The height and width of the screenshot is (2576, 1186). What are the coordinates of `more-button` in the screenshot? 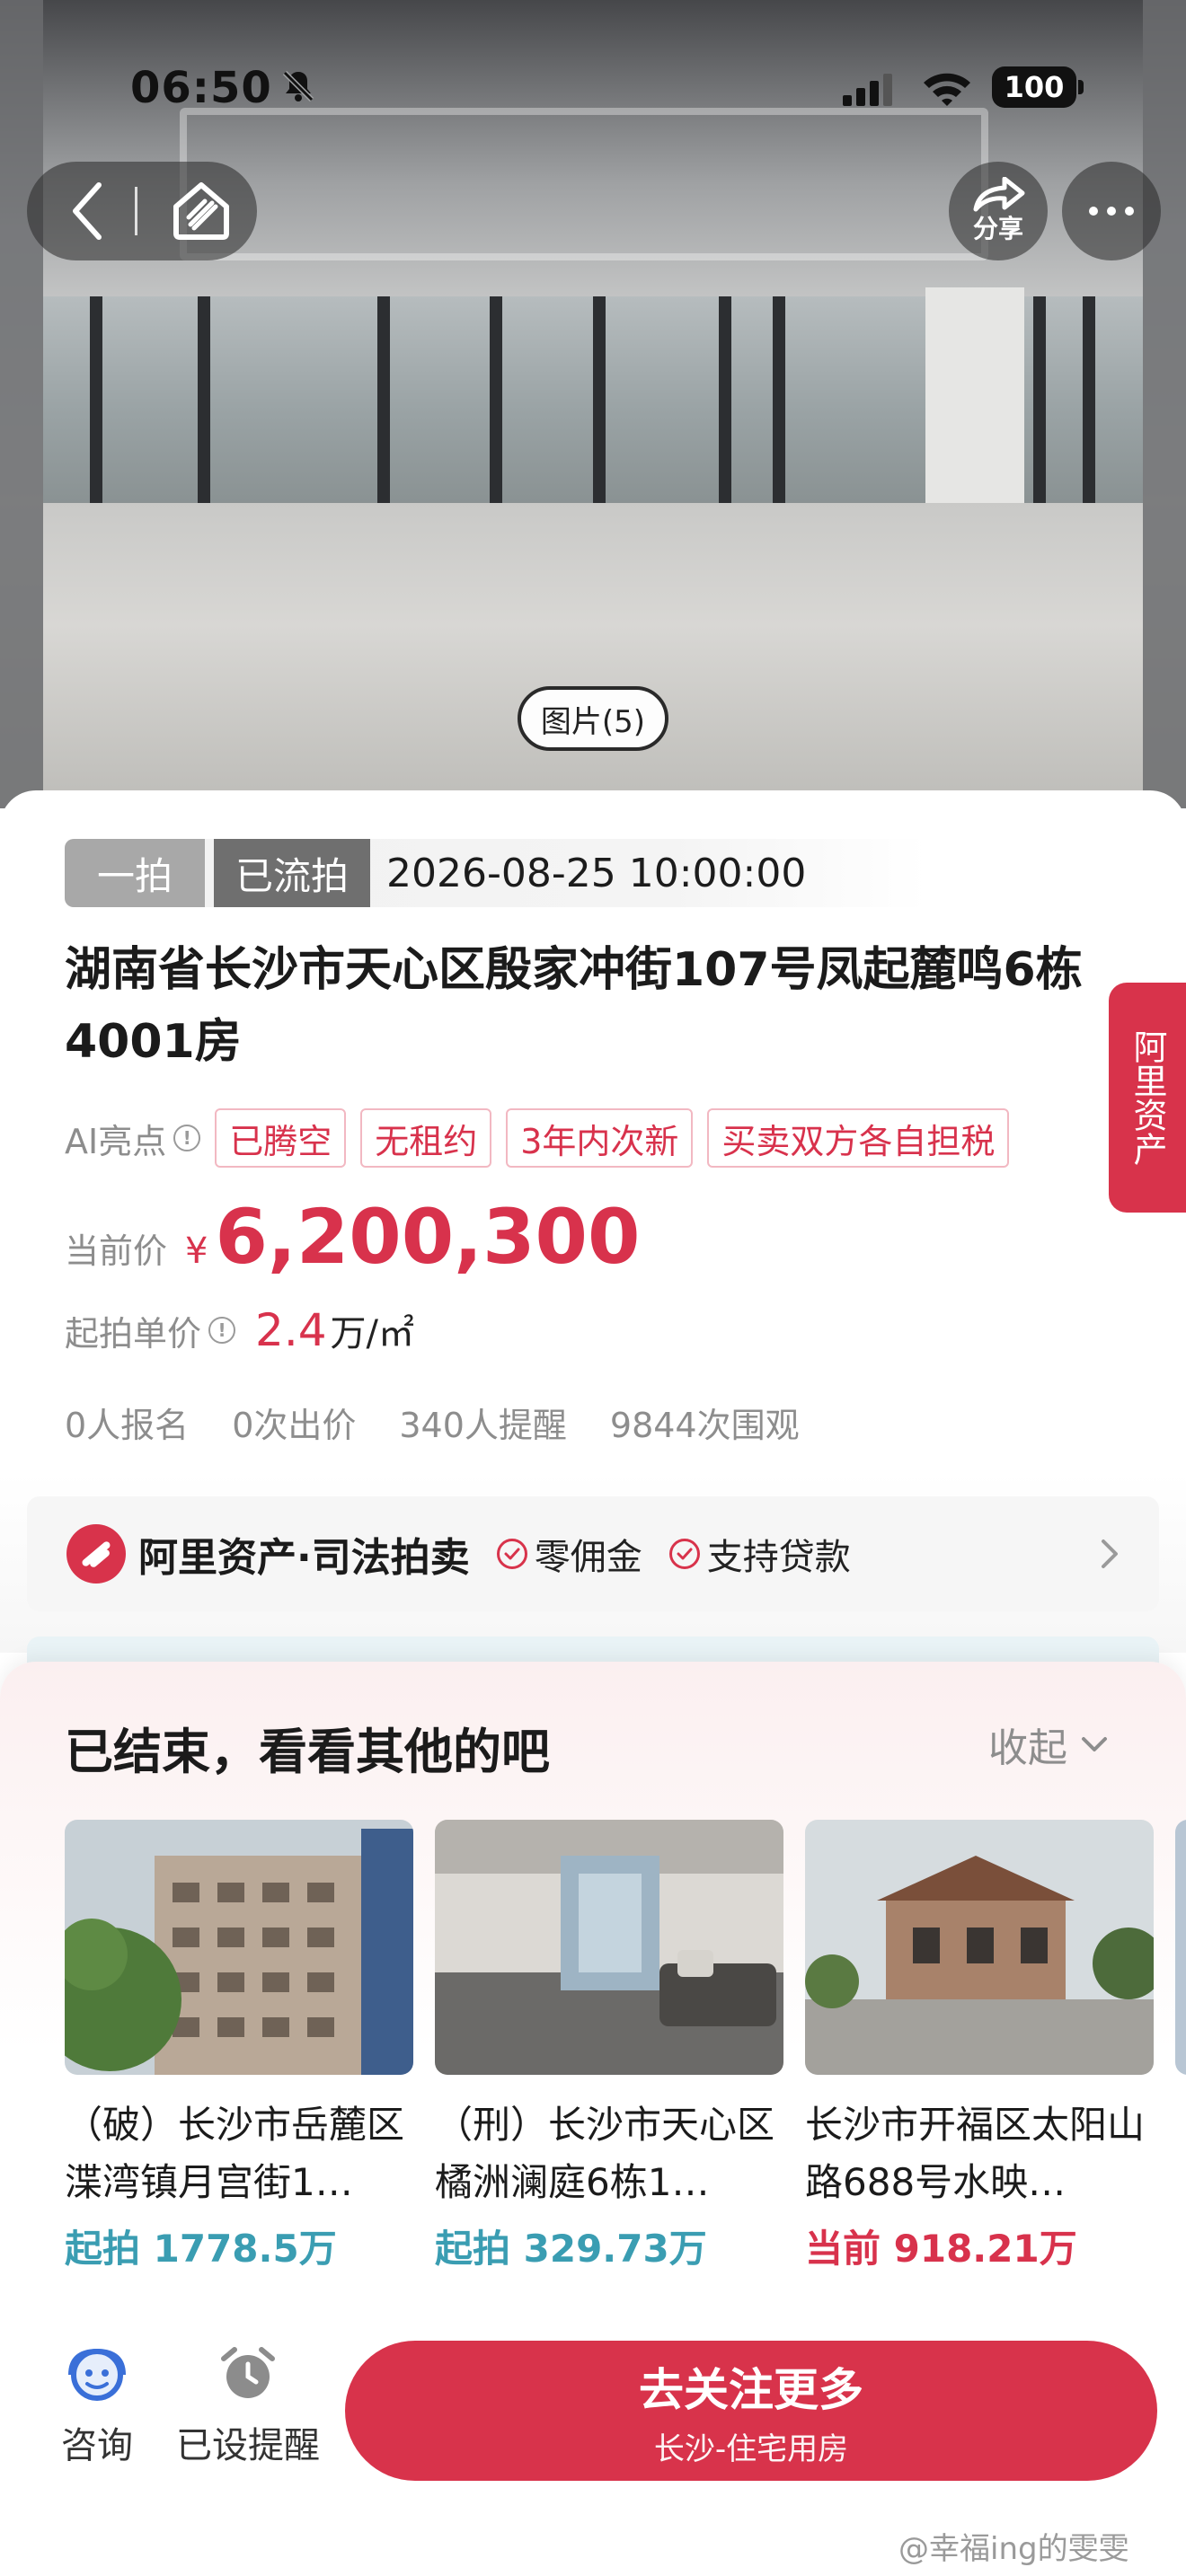 It's located at (1111, 211).